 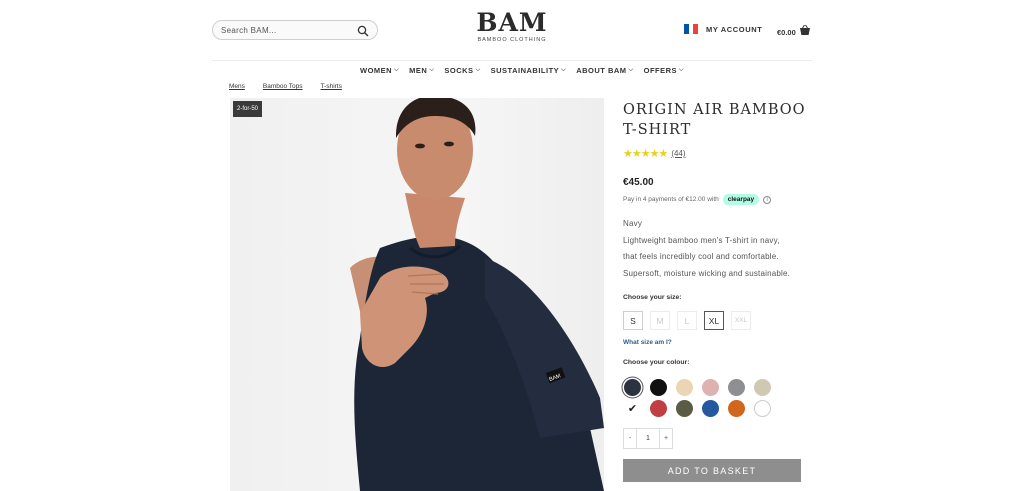 What do you see at coordinates (363, 30) in the screenshot?
I see `search-icon` at bounding box center [363, 30].